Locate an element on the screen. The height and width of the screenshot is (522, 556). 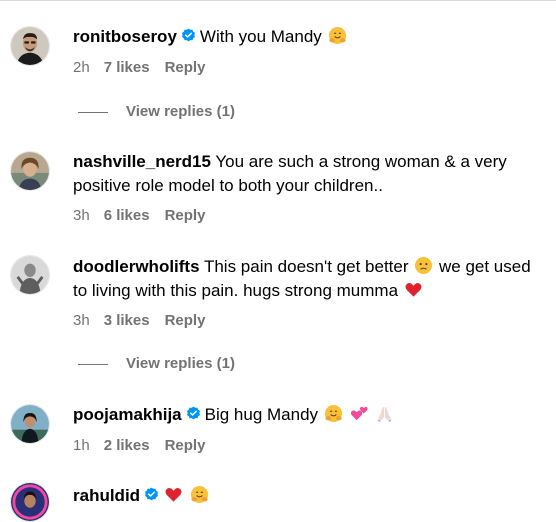
comment-meta: 2h 7 likes Reply is located at coordinates (139, 68).